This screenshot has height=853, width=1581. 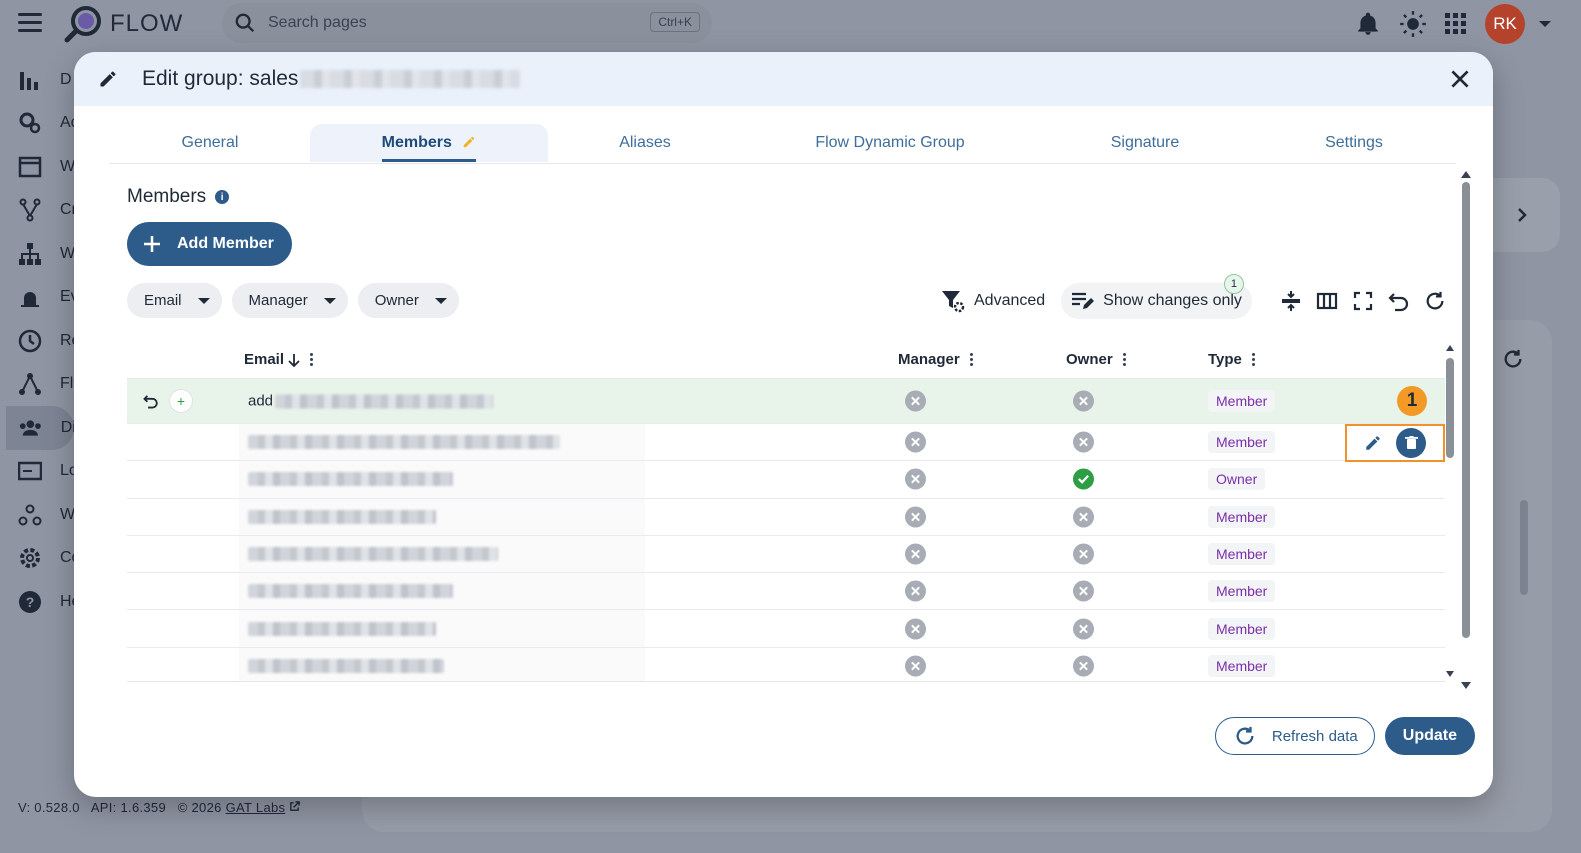 What do you see at coordinates (1450, 511) in the screenshot?
I see `grid-scrollbar` at bounding box center [1450, 511].